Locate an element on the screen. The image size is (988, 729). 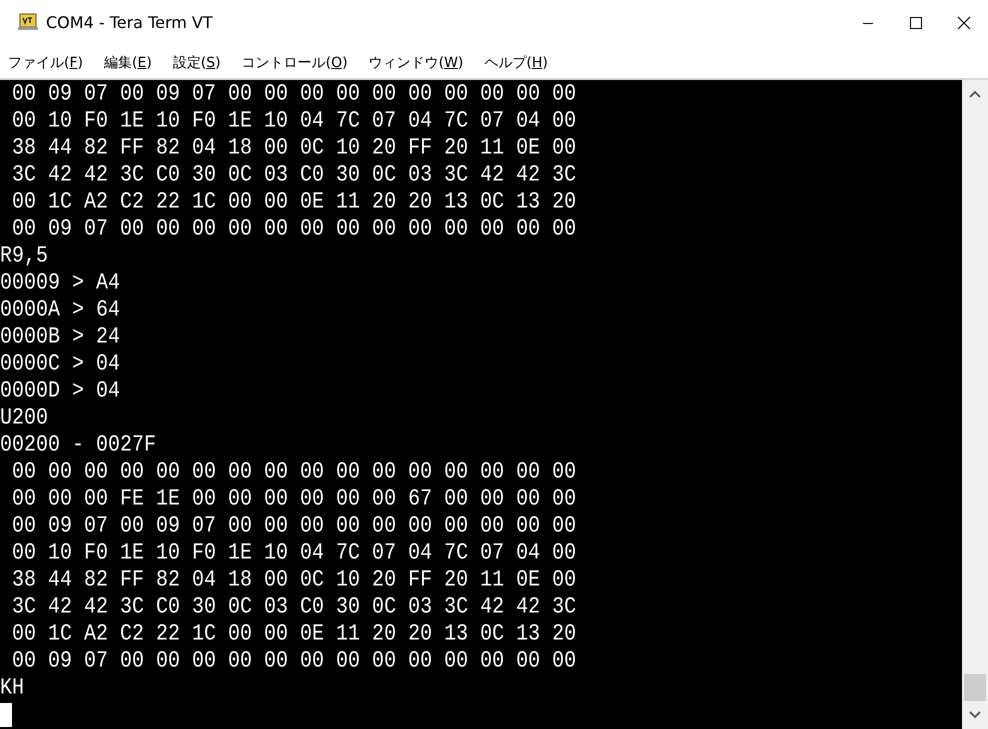
maximize-icon is located at coordinates (916, 23).